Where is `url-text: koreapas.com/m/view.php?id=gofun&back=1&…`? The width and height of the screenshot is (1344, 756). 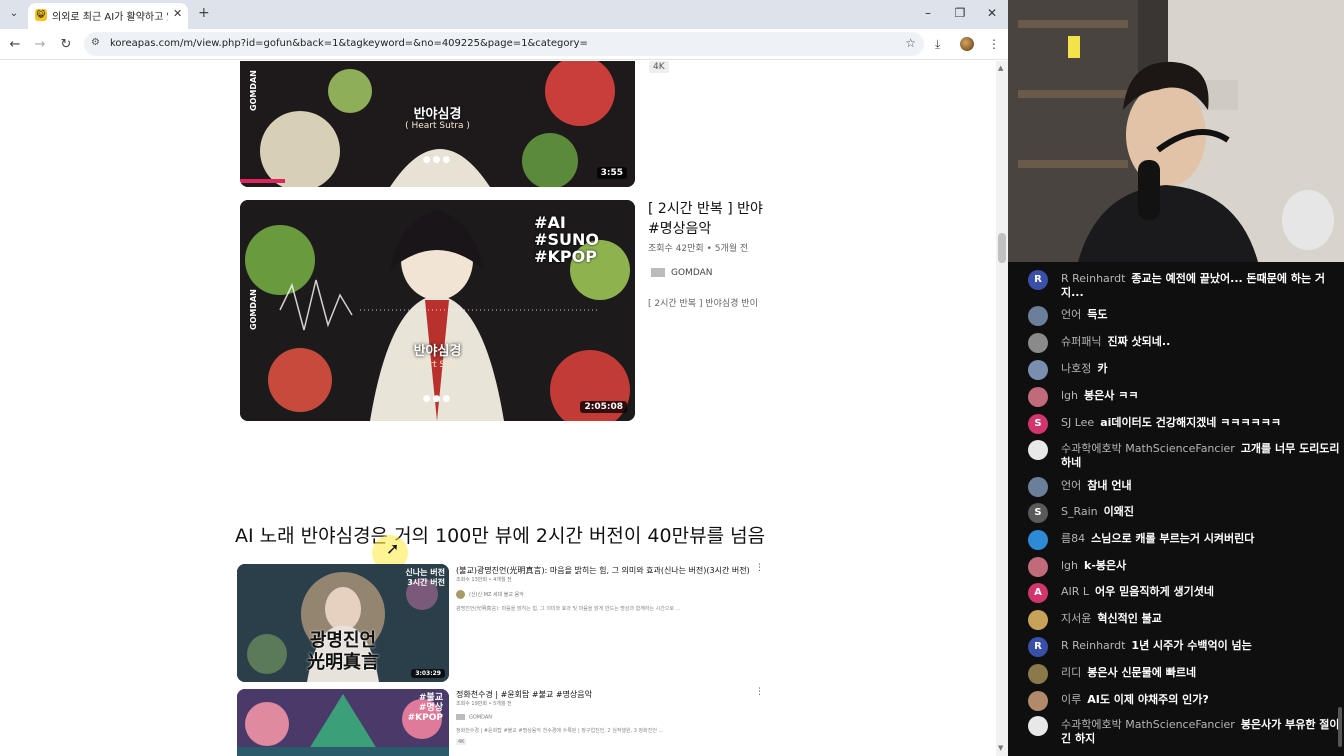
url-text: koreapas.com/m/view.php?id=gofun&back=1&… is located at coordinates (349, 43).